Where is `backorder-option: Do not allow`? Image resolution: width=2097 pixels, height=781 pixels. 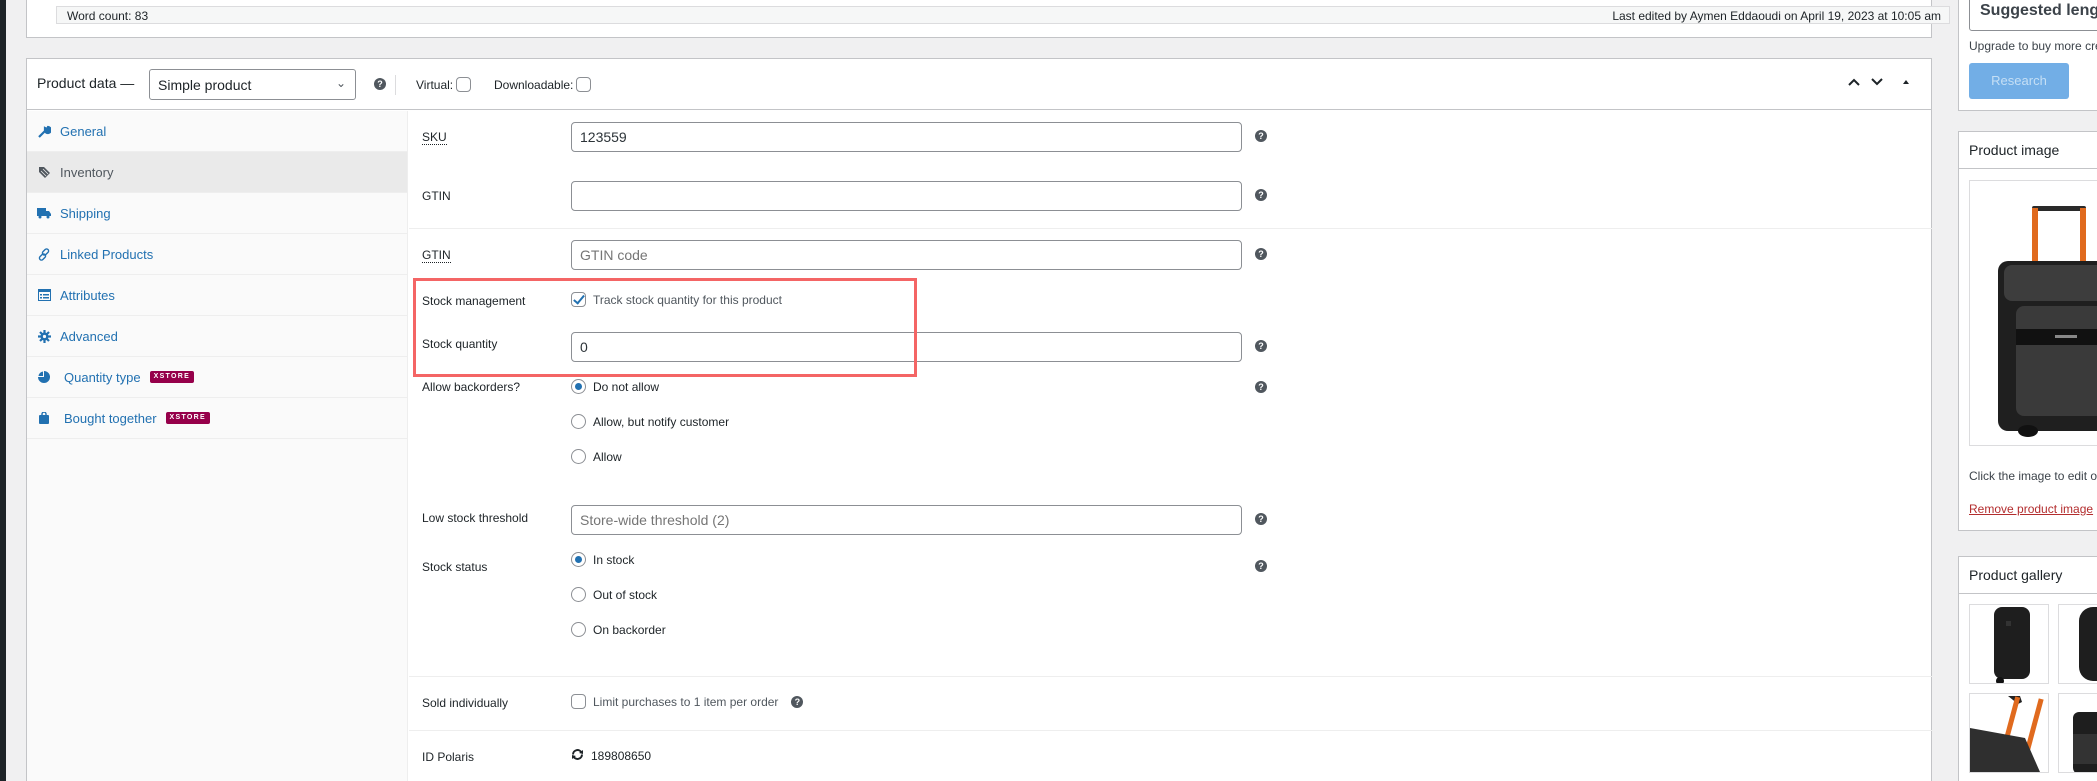
backorder-option: Do not allow is located at coordinates (615, 386).